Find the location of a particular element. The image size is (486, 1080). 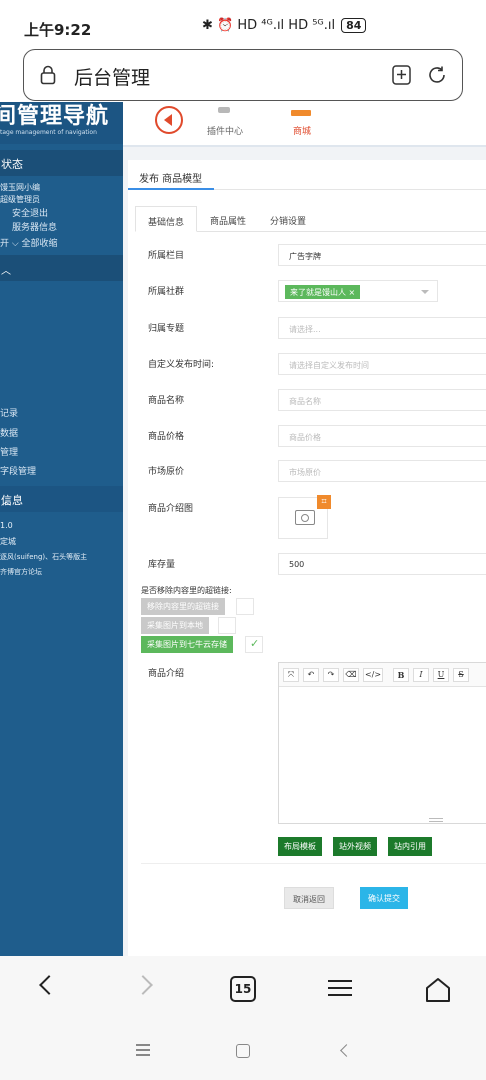

reload-icon is located at coordinates (437, 75).